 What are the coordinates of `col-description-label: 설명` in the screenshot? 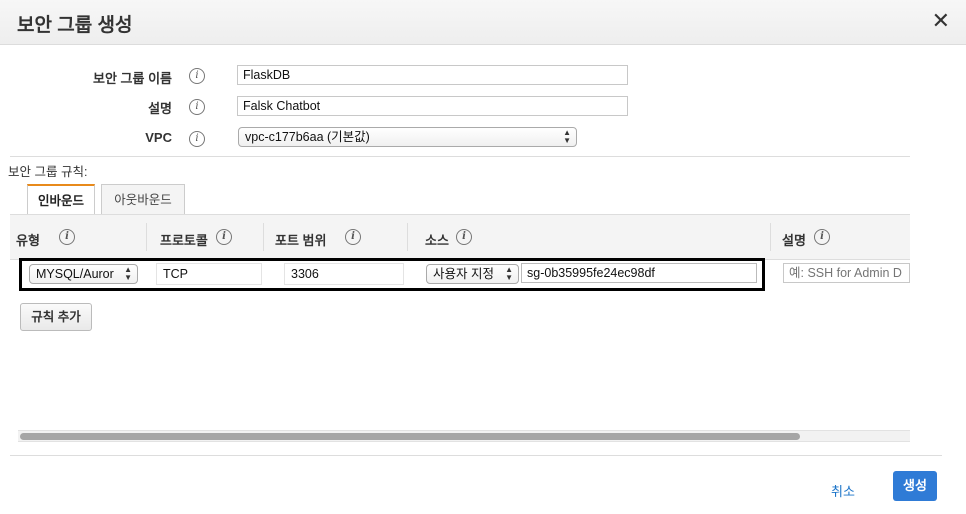 It's located at (794, 240).